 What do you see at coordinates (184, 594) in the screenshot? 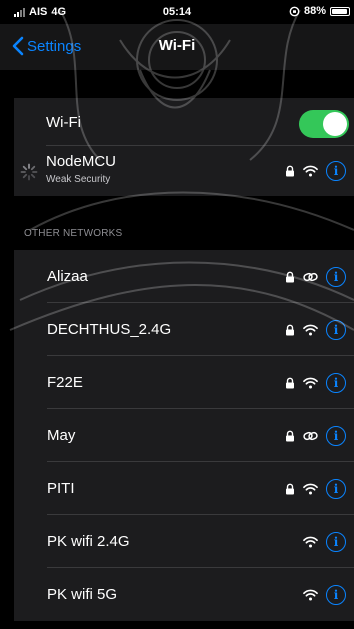
I see `network-row-6: PK wifi 5G i` at bounding box center [184, 594].